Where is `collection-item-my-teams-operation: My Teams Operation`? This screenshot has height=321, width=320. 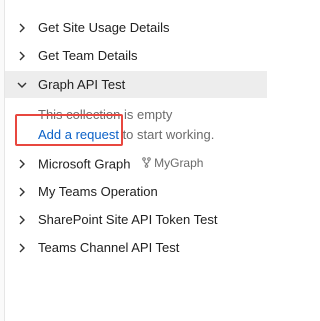 collection-item-my-teams-operation: My Teams Operation is located at coordinates (136, 191).